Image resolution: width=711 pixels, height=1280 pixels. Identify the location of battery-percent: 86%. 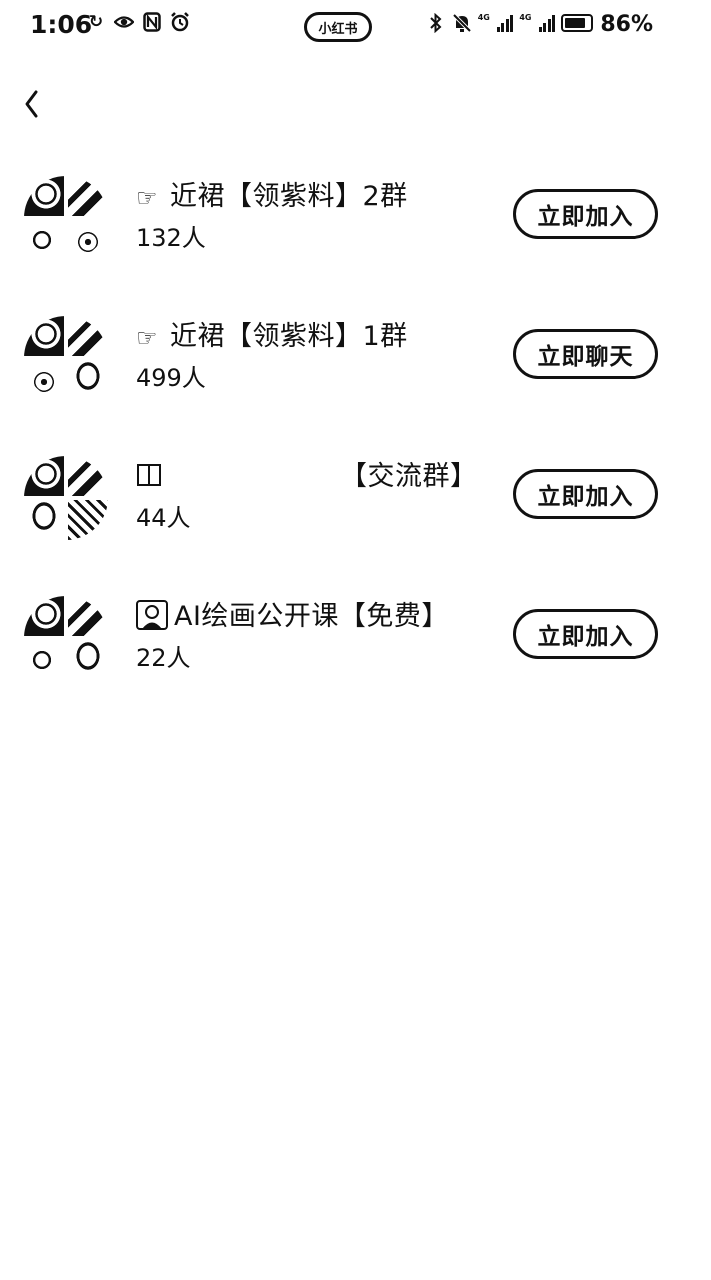
(626, 24).